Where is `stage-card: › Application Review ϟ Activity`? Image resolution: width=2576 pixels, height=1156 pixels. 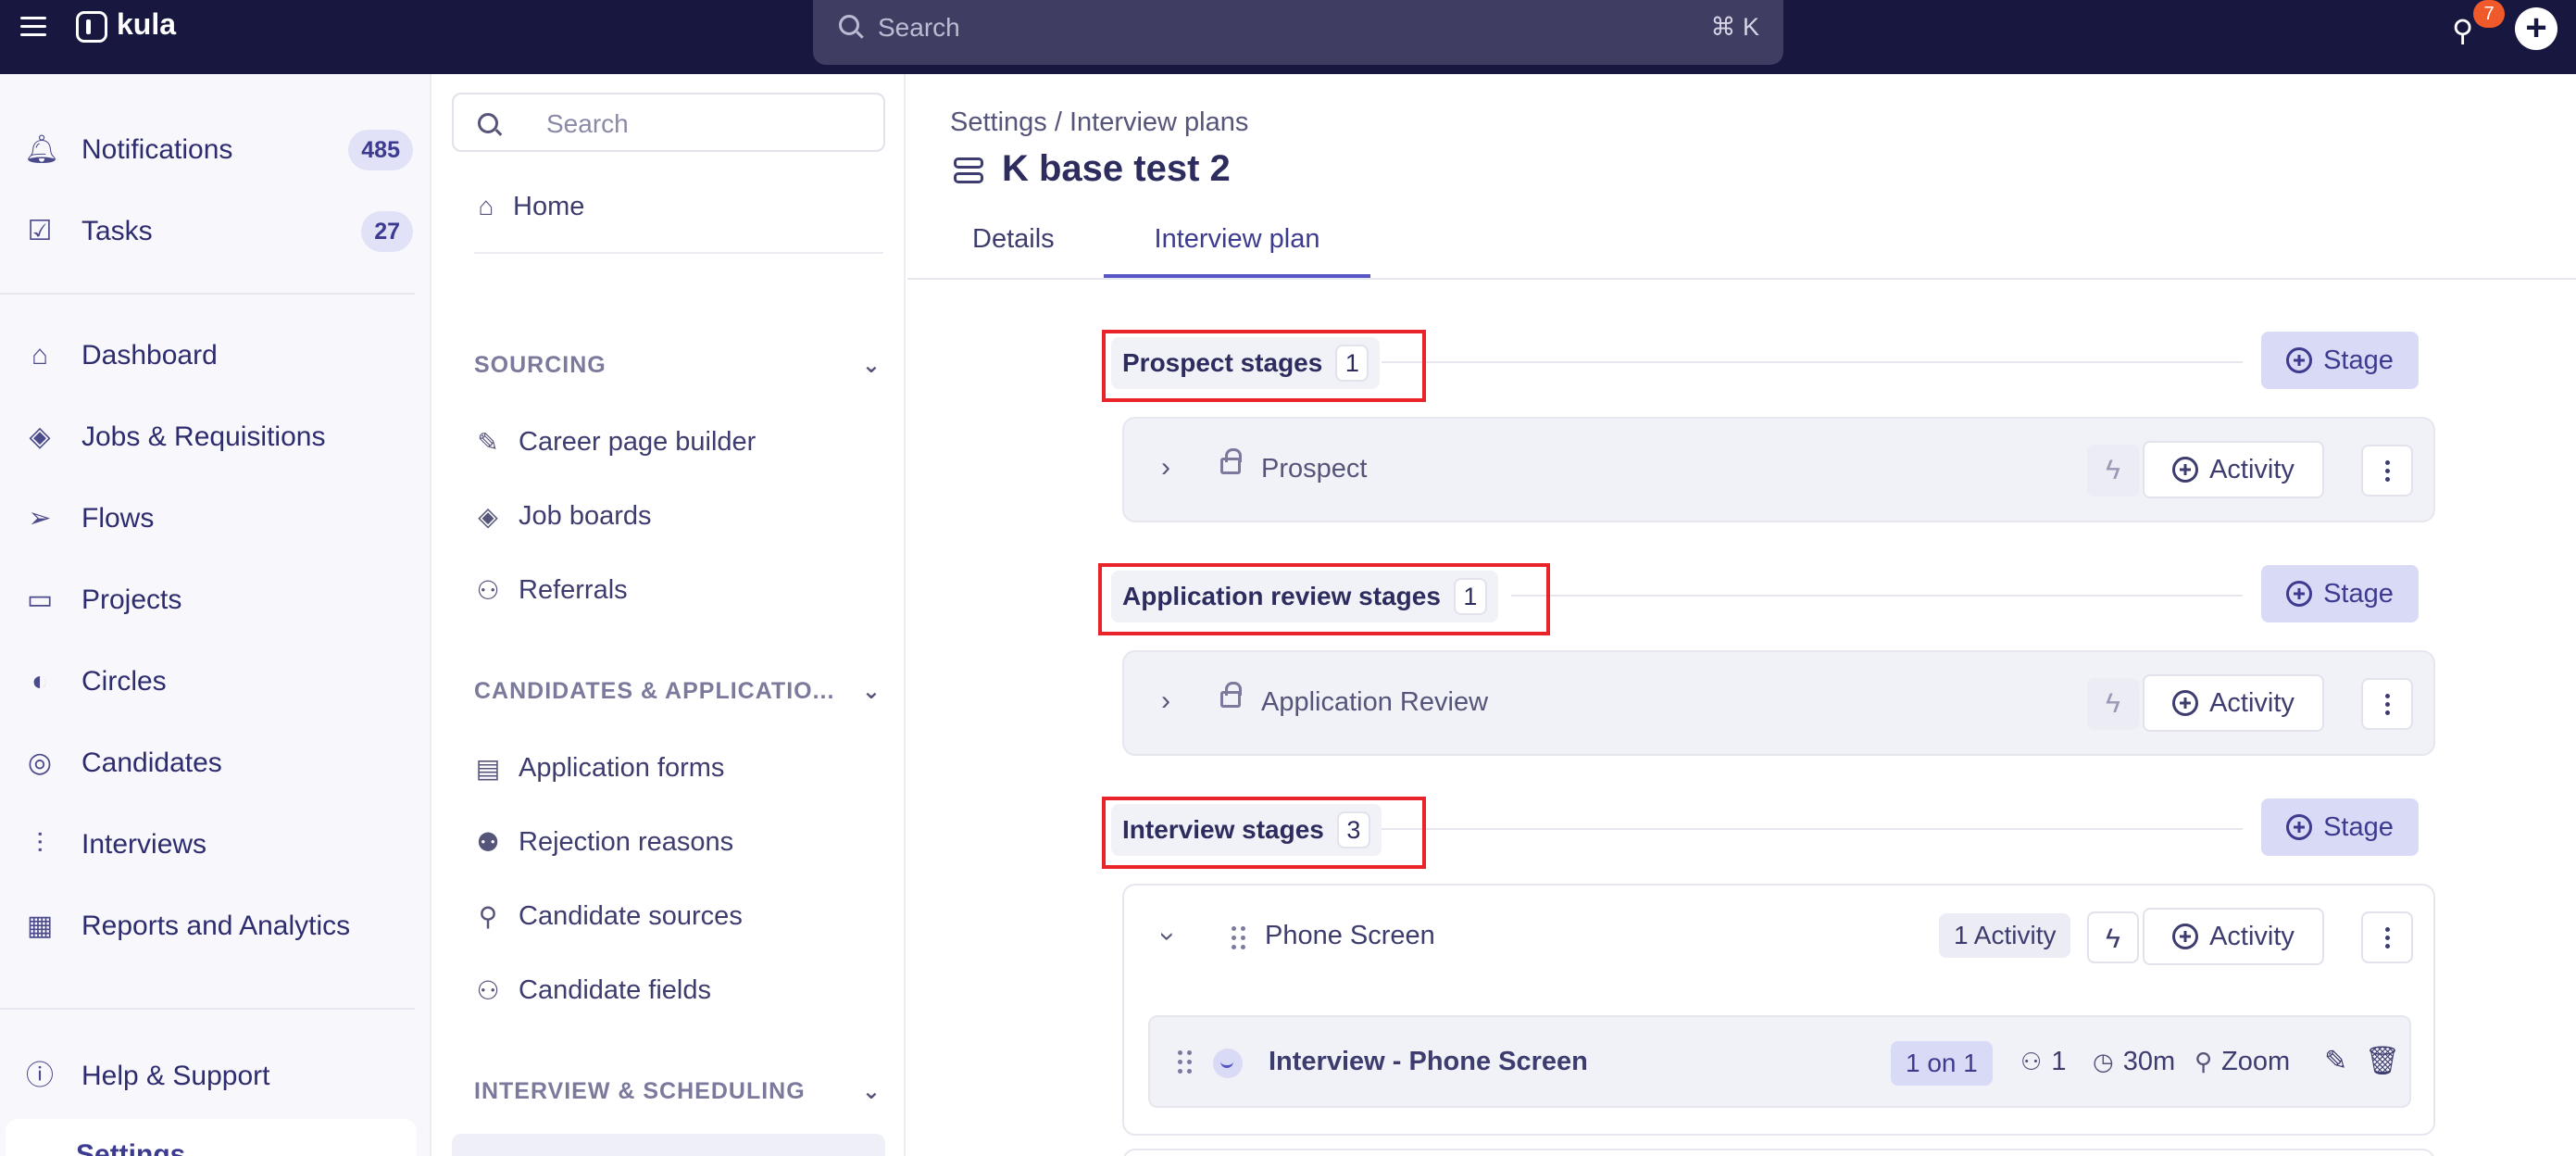
stage-card: › Application Review ϟ Activity is located at coordinates (1779, 703).